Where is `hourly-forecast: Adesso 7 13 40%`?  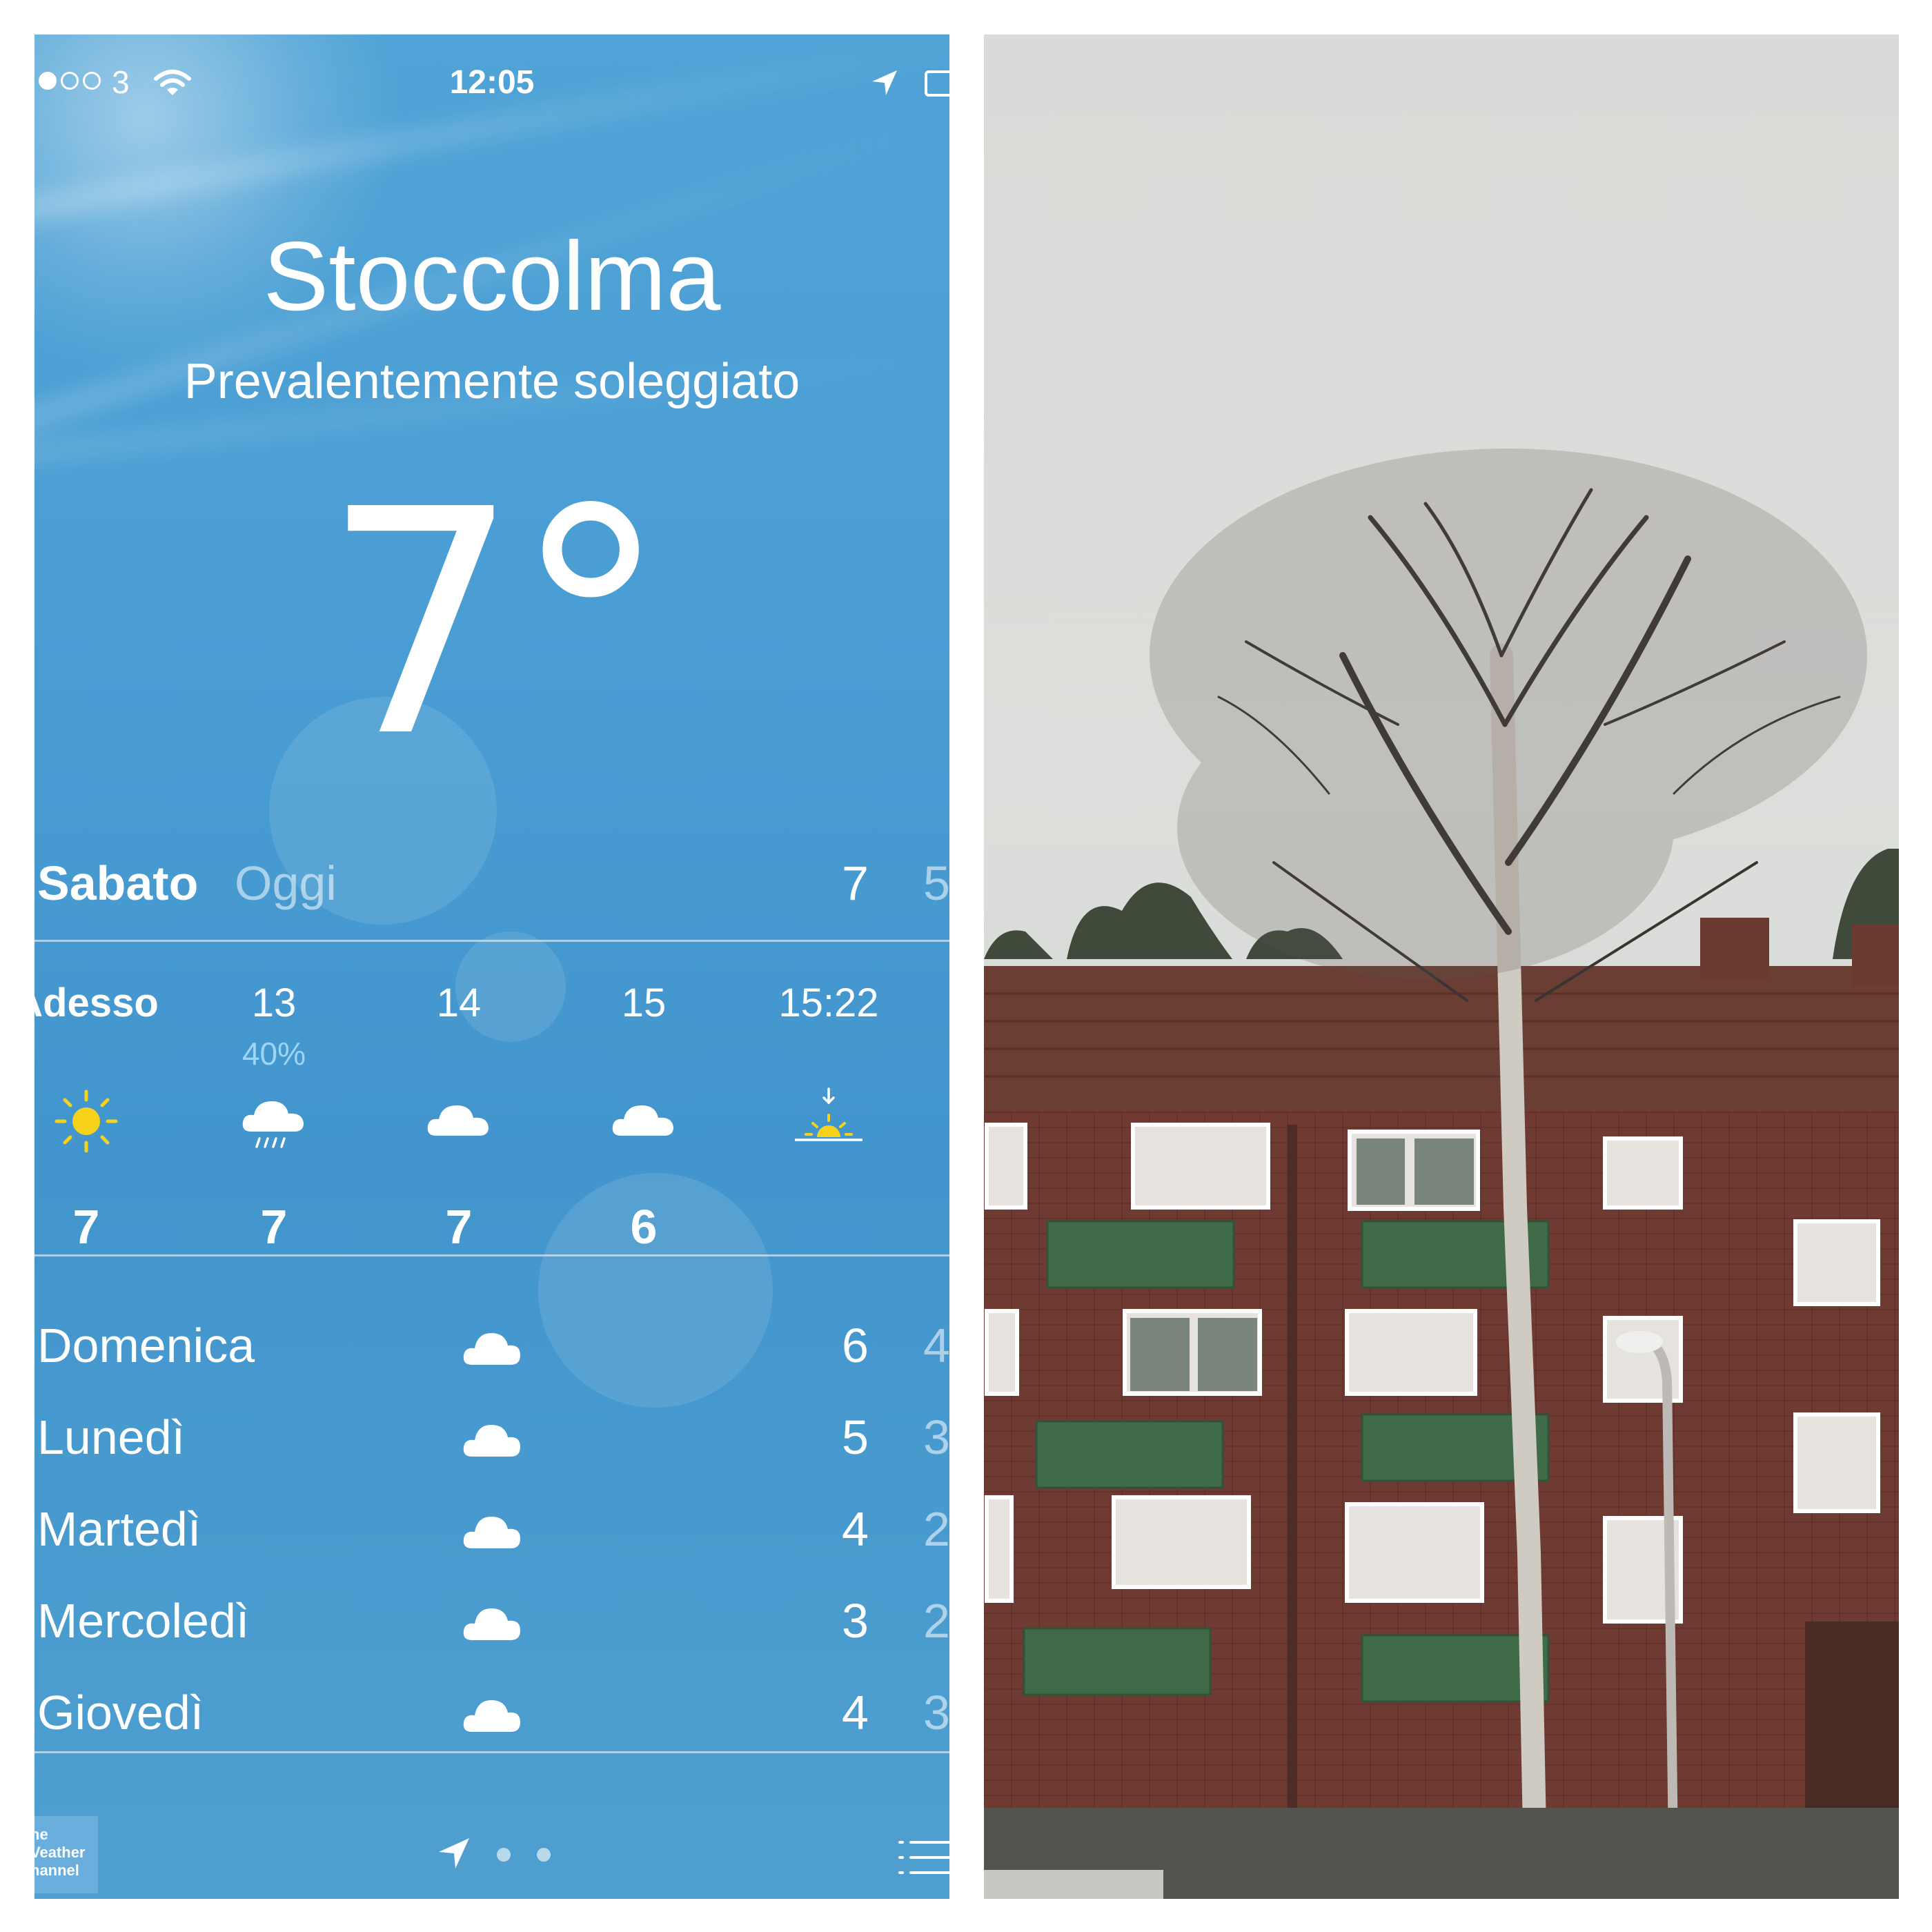 hourly-forecast: Adesso 7 13 40% is located at coordinates (491, 1131).